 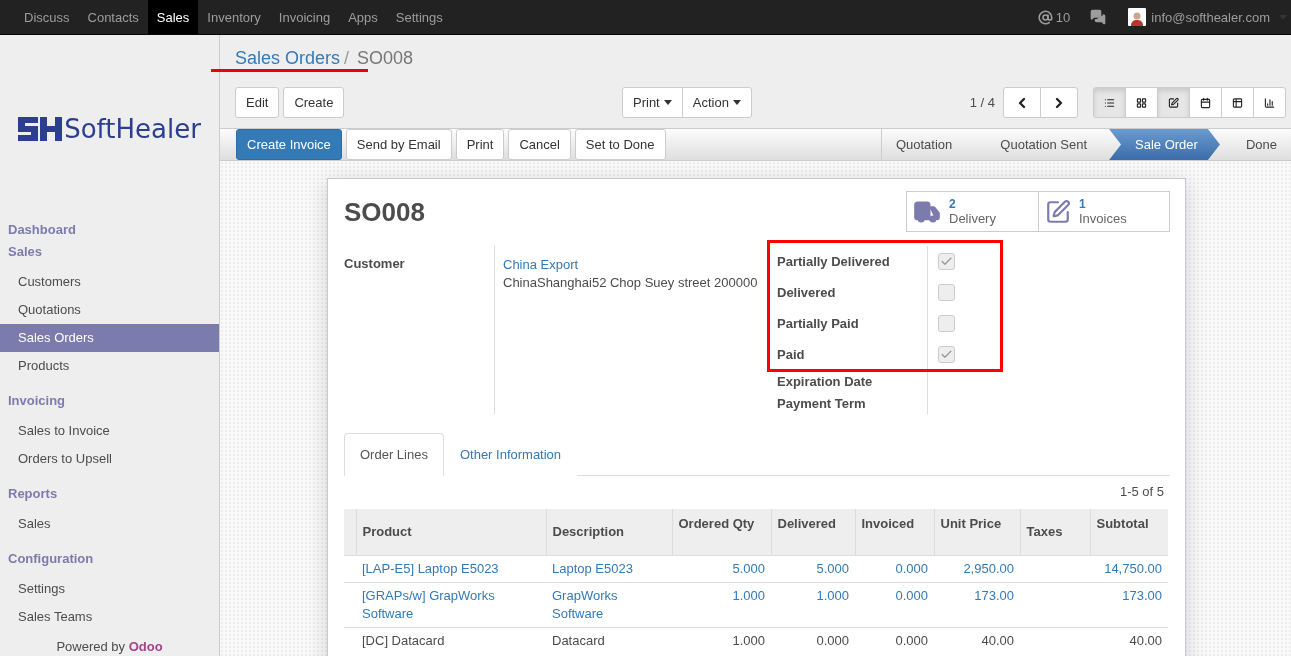 What do you see at coordinates (113, 17) in the screenshot?
I see `app-menu-item: Contacts` at bounding box center [113, 17].